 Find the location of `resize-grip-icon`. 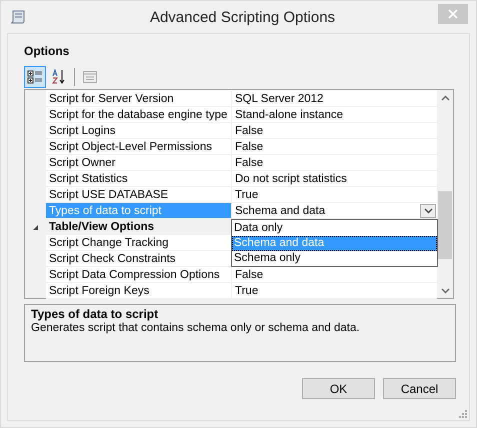

resize-grip-icon is located at coordinates (463, 414).